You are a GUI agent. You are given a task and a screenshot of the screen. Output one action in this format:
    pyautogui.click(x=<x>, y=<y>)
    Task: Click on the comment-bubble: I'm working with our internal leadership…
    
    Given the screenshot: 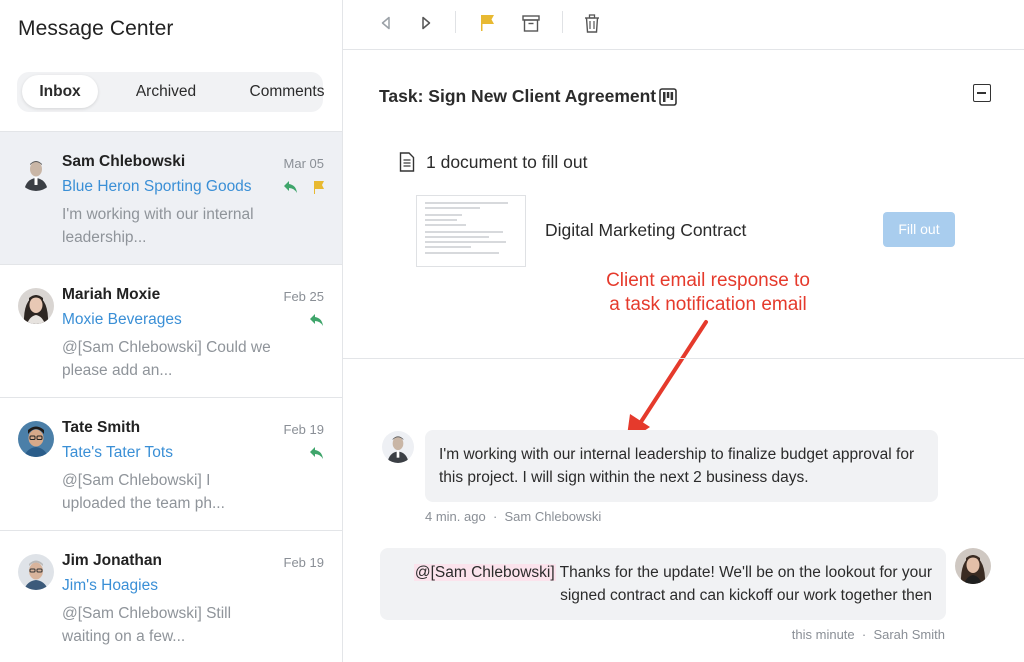 What is the action you would take?
    pyautogui.click(x=681, y=466)
    